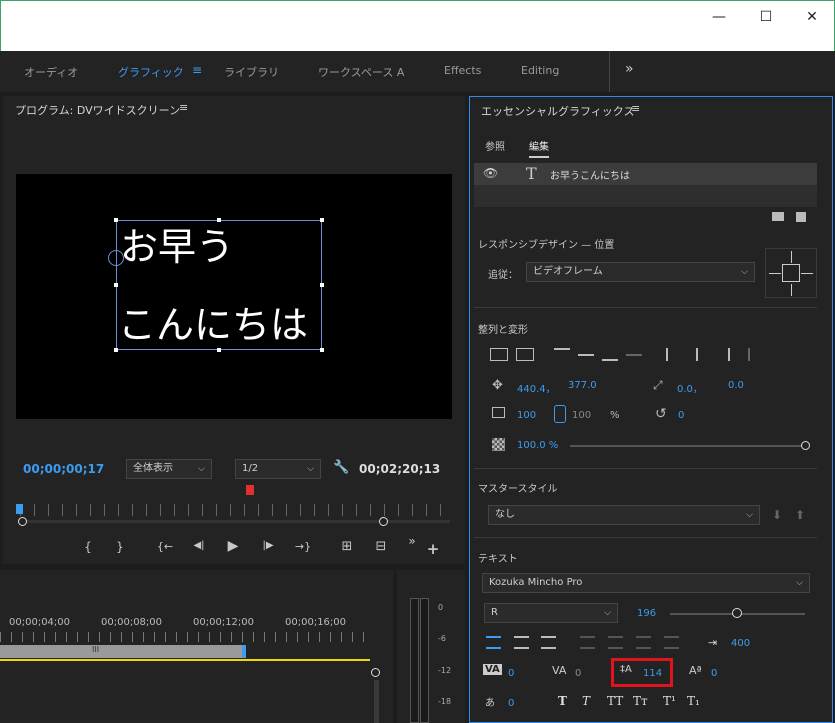 Image resolution: width=835 pixels, height=723 pixels. I want to click on playhead-marker, so click(250, 490).